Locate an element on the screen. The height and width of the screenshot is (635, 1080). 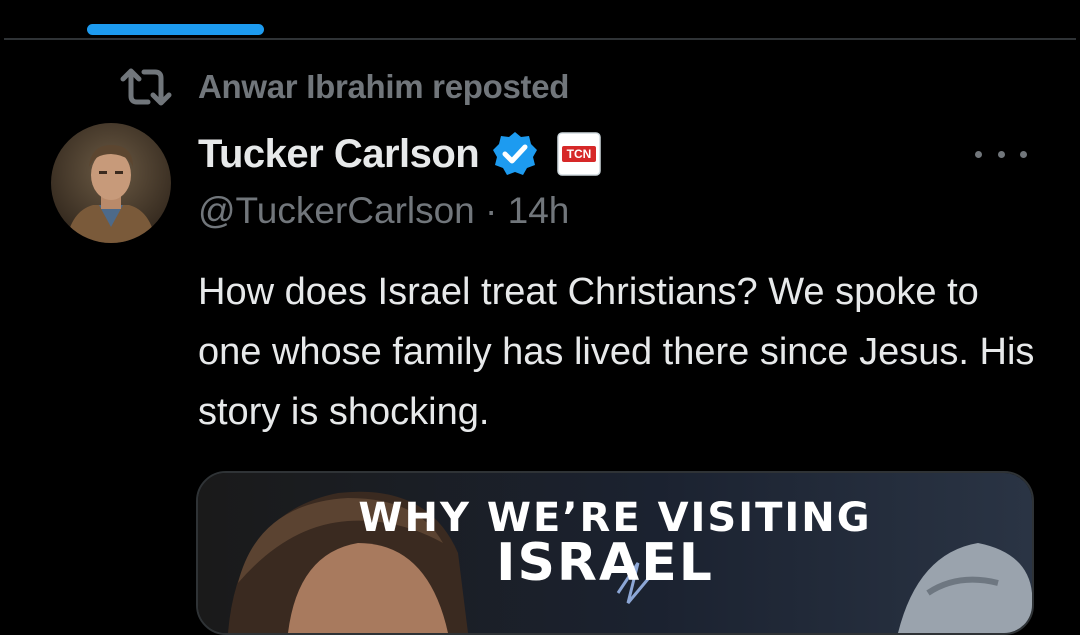
media-headline-line2: ISRAEL is located at coordinates (605, 563).